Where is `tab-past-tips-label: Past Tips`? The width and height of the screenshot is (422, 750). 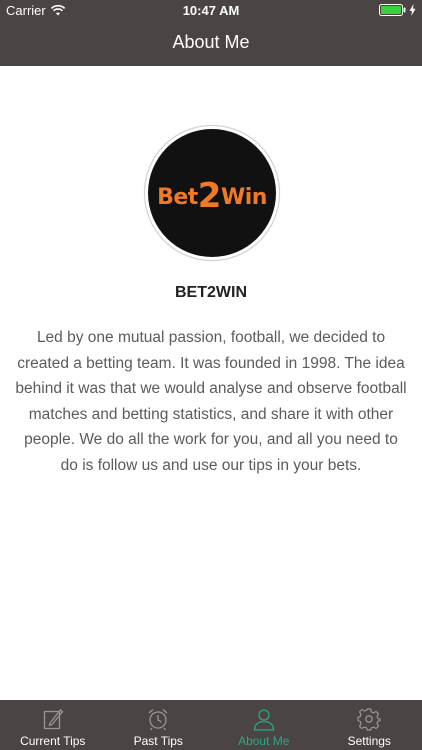
tab-past-tips-label: Past Tips is located at coordinates (158, 741).